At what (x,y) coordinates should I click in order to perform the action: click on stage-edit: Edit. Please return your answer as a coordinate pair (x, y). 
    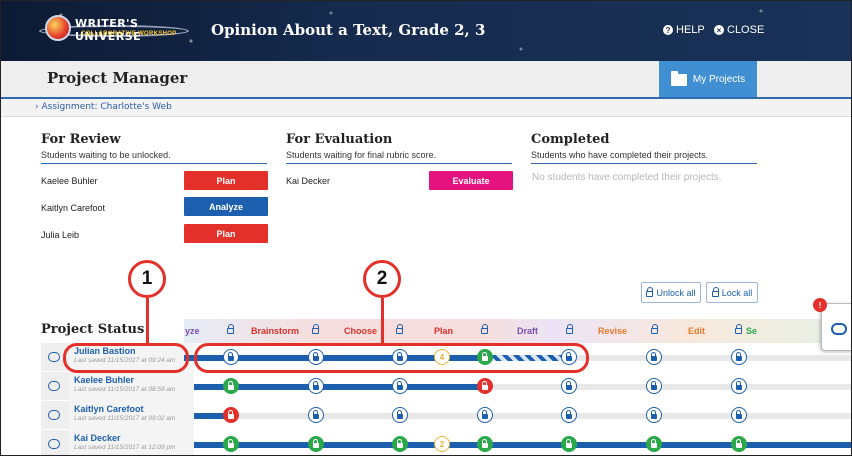
    Looking at the image, I should click on (696, 331).